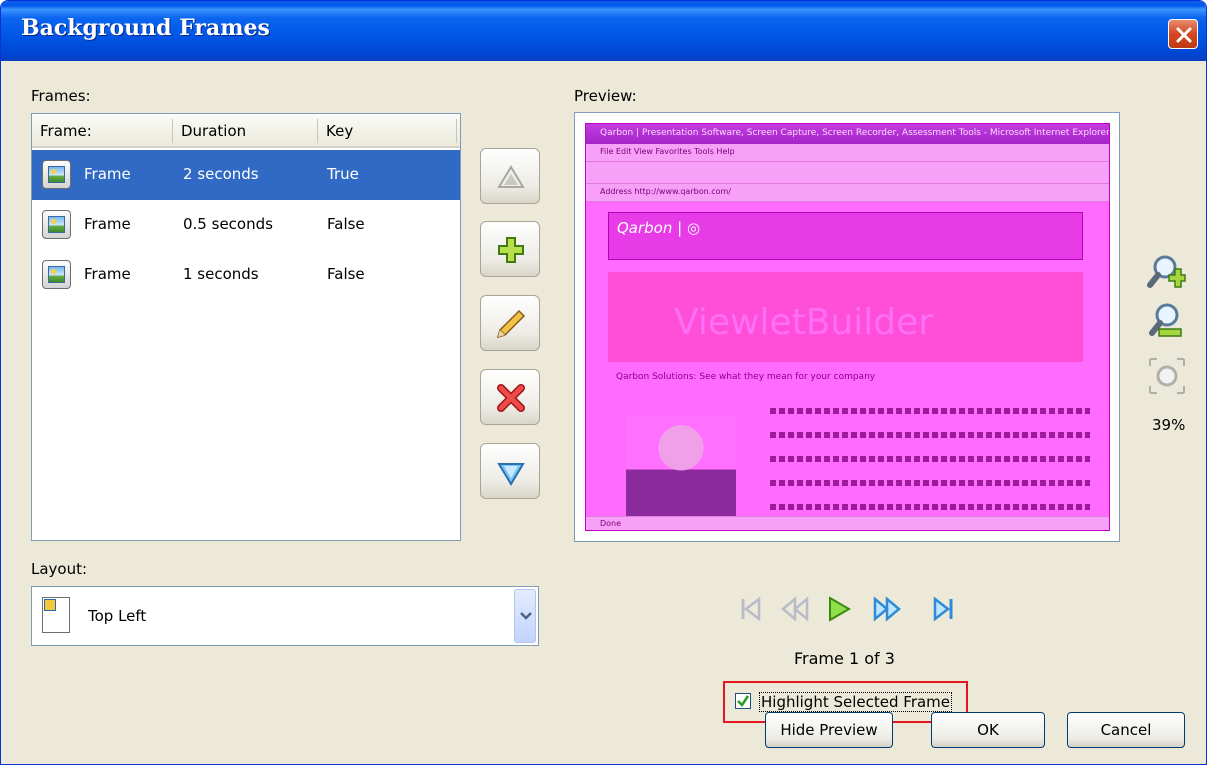  What do you see at coordinates (804, 322) in the screenshot?
I see `preview-banner-text: ViewletBuilder` at bounding box center [804, 322].